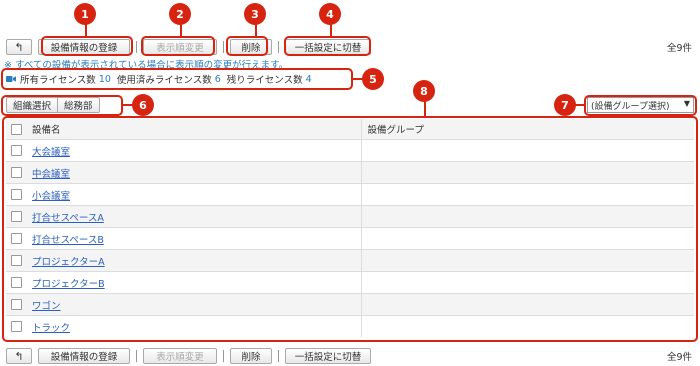 Image resolution: width=700 pixels, height=366 pixels. Describe the element at coordinates (640, 105) in the screenshot. I see `highlight-group-select` at that location.